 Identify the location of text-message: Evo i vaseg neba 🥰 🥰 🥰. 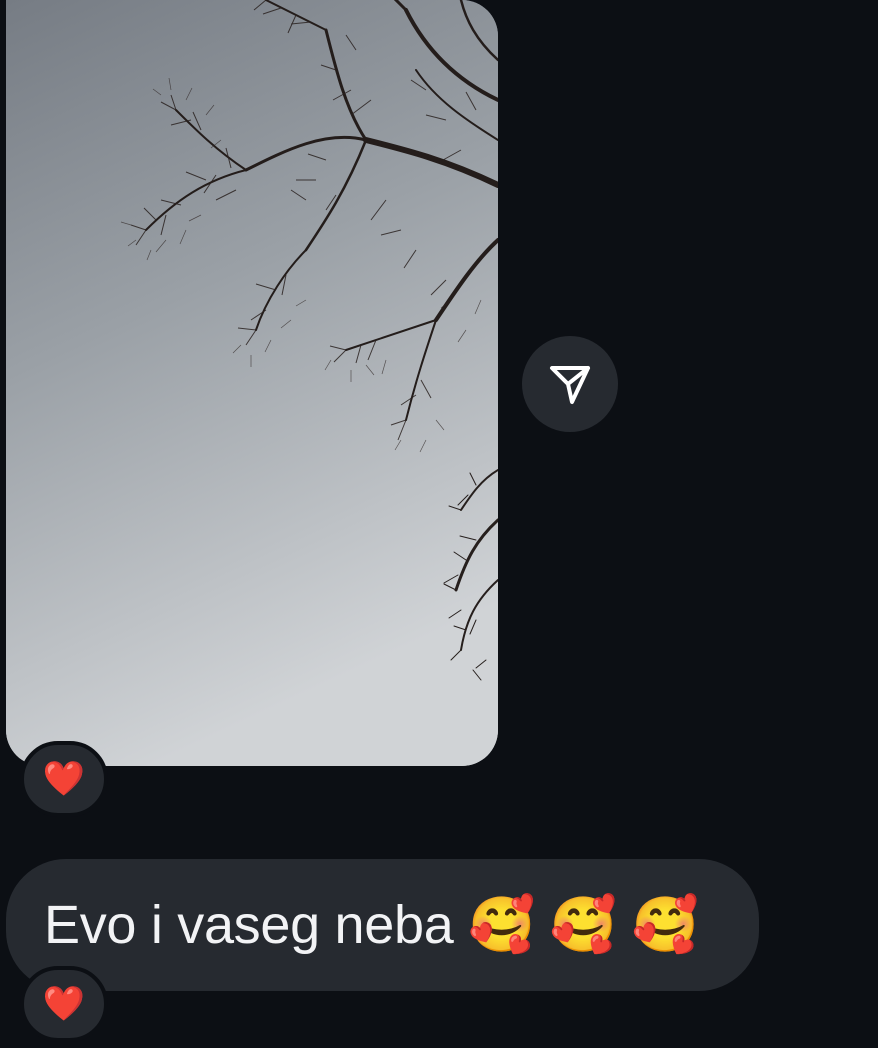
(382, 925).